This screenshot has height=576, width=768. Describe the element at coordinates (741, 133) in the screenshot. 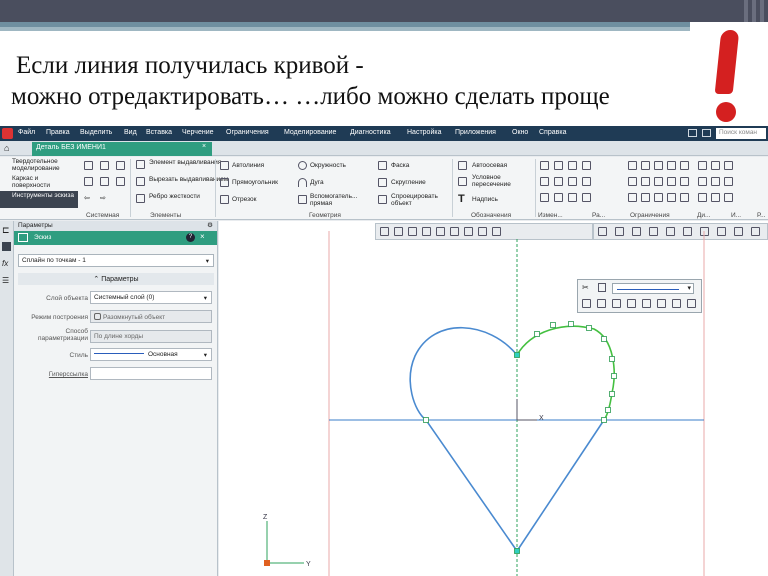

I see `command-search-input: Поиск коман` at that location.